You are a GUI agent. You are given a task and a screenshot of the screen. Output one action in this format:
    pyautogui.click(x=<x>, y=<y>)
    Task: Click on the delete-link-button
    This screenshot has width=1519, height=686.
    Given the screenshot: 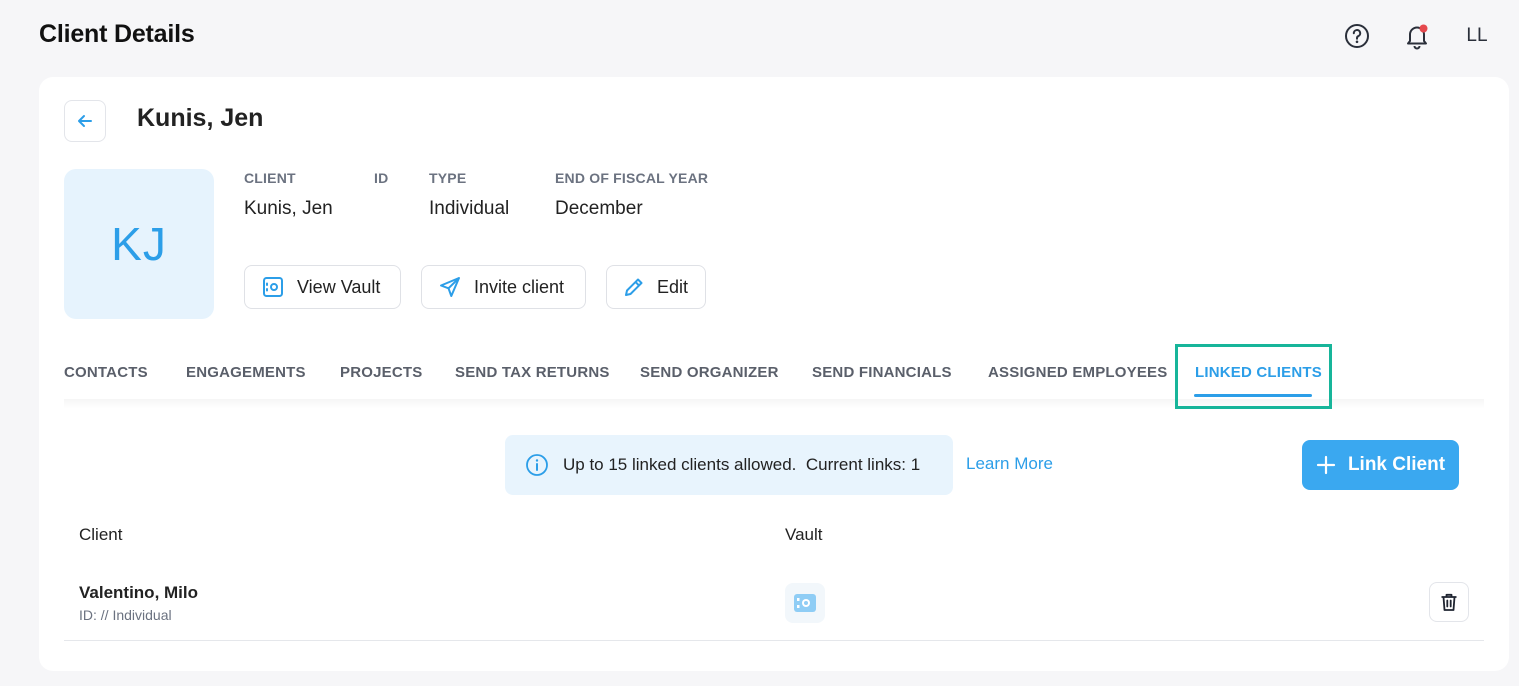 What is the action you would take?
    pyautogui.click(x=1449, y=602)
    